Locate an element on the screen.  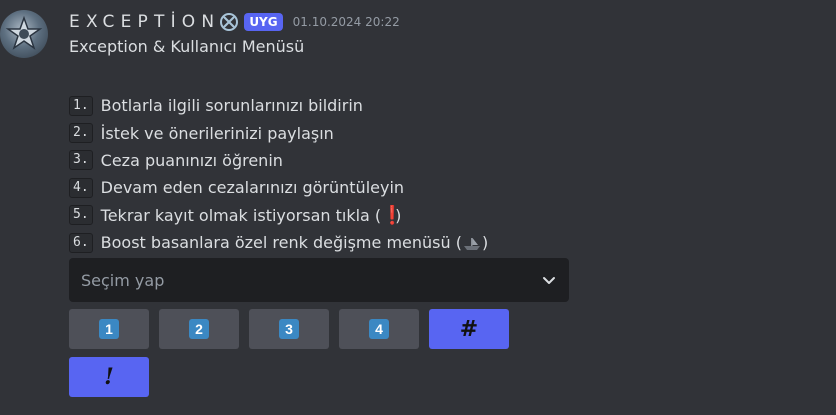
button-row-1: 1 2 3 4 # is located at coordinates (289, 329).